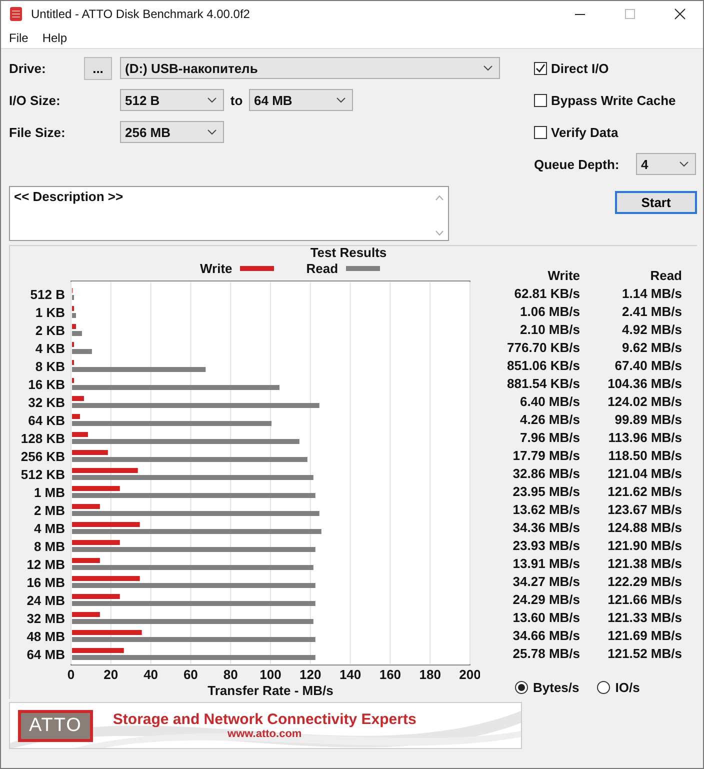 The image size is (704, 769). Describe the element at coordinates (543, 383) in the screenshot. I see `table-cell: 881.54 KB/s` at that location.